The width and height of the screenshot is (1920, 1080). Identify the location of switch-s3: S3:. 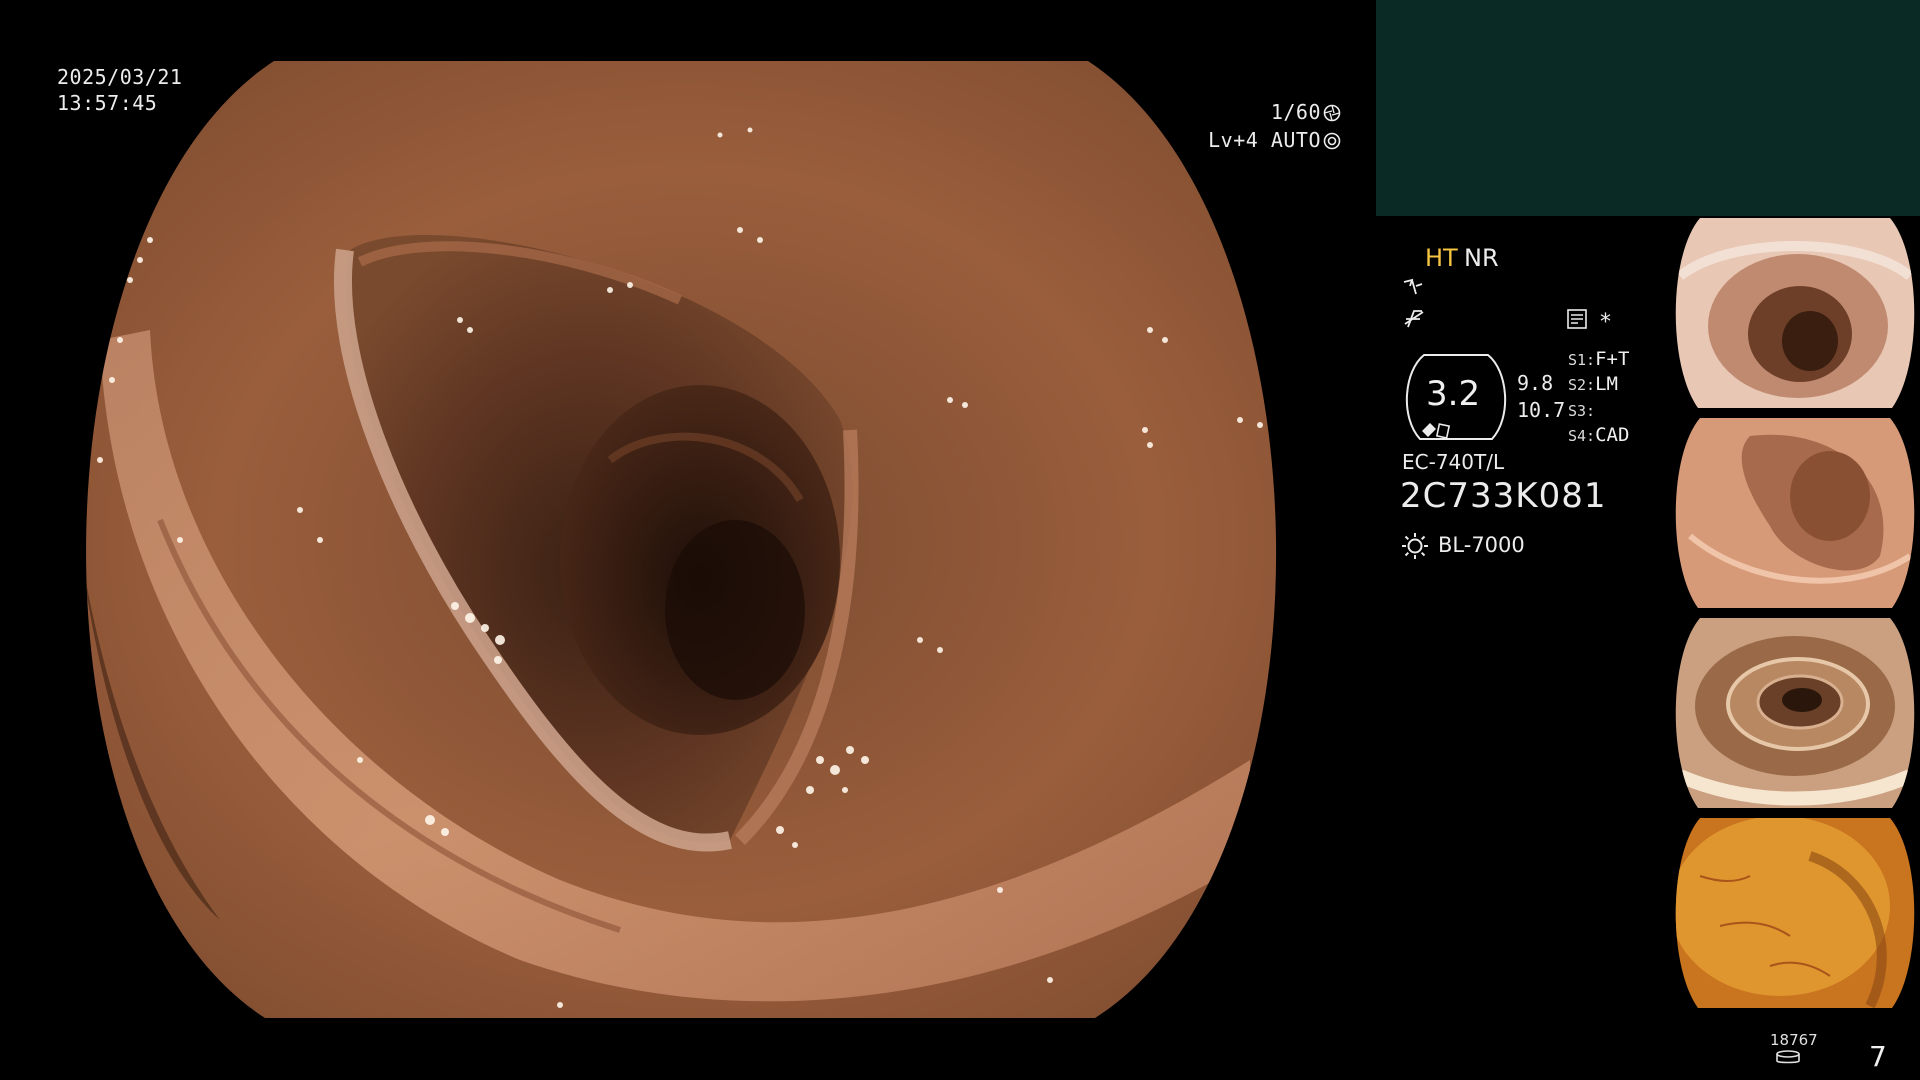
(1581, 410).